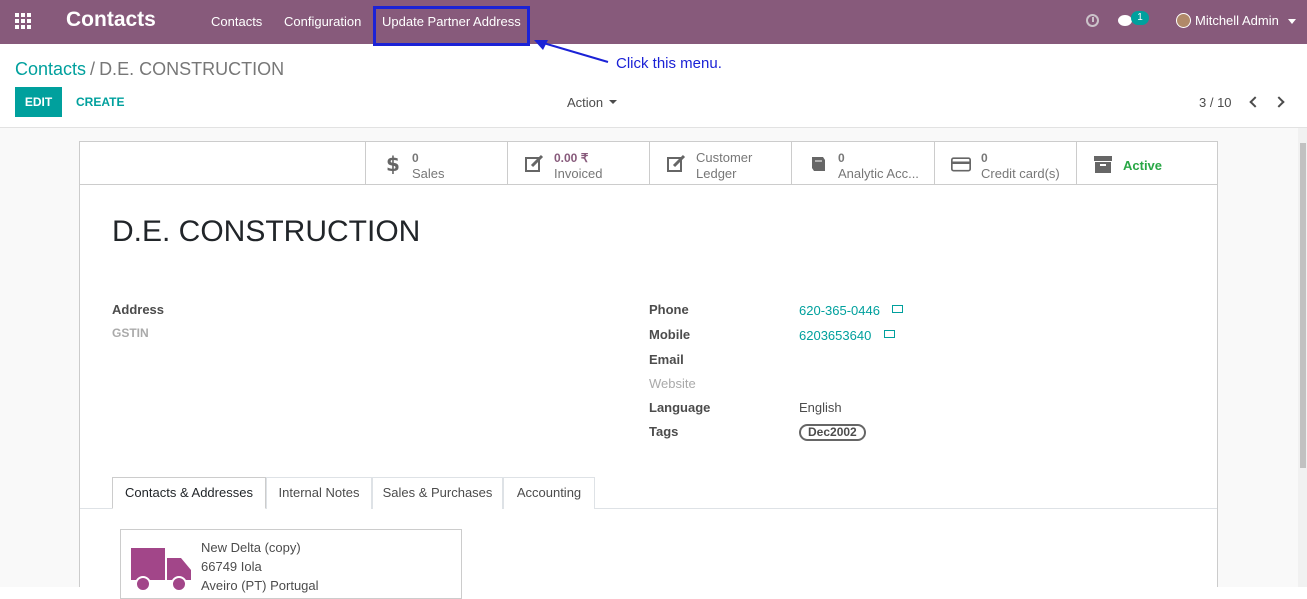 The width and height of the screenshot is (1307, 599). I want to click on contact-card-city: 66749 Iola, so click(231, 566).